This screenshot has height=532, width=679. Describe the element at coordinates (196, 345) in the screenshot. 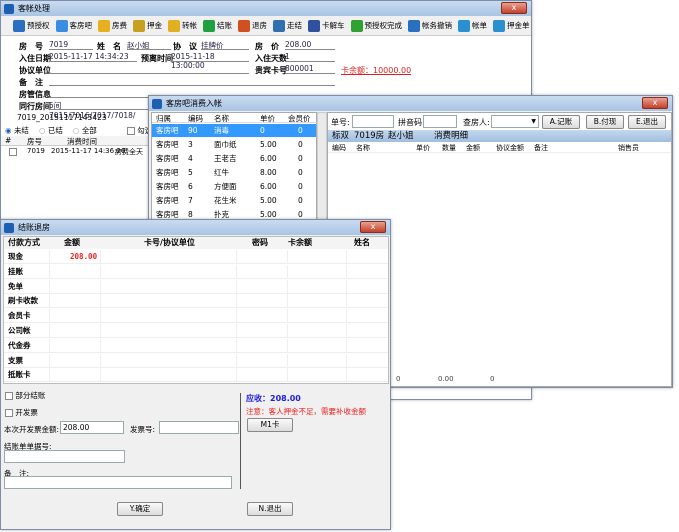

I see `payment-row: 代金券` at that location.